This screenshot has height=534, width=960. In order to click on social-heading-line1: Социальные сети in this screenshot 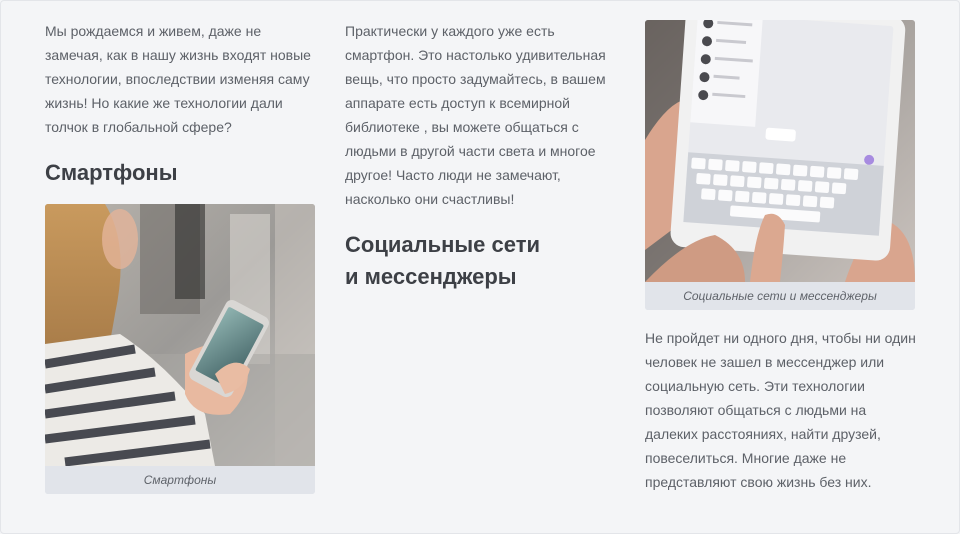, I will do `click(443, 244)`.